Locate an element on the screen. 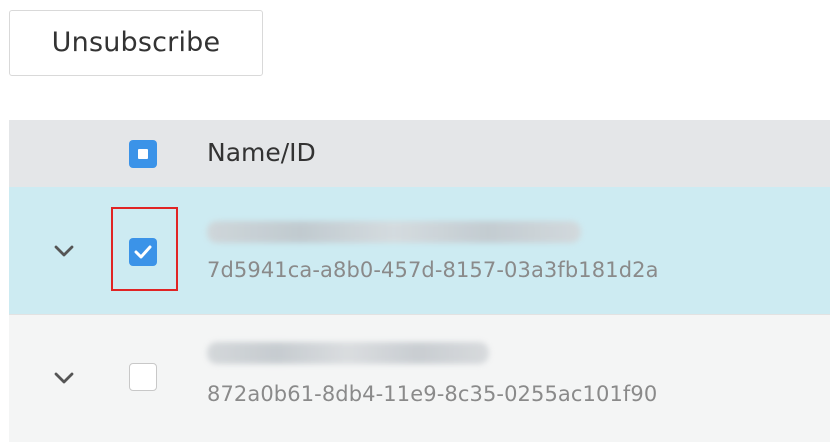 This screenshot has height=442, width=830. checkmark-icon is located at coordinates (143, 252).